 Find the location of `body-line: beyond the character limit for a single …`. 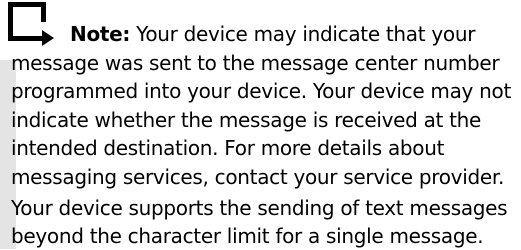

body-line: beyond the character limit for a single … is located at coordinates (247, 236).